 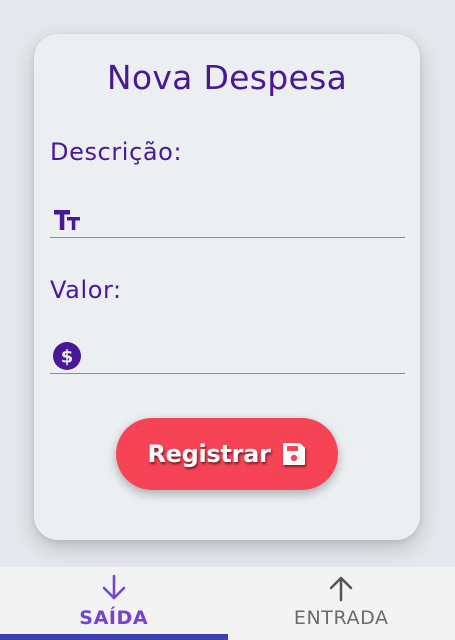 What do you see at coordinates (293, 454) in the screenshot?
I see `save-icon` at bounding box center [293, 454].